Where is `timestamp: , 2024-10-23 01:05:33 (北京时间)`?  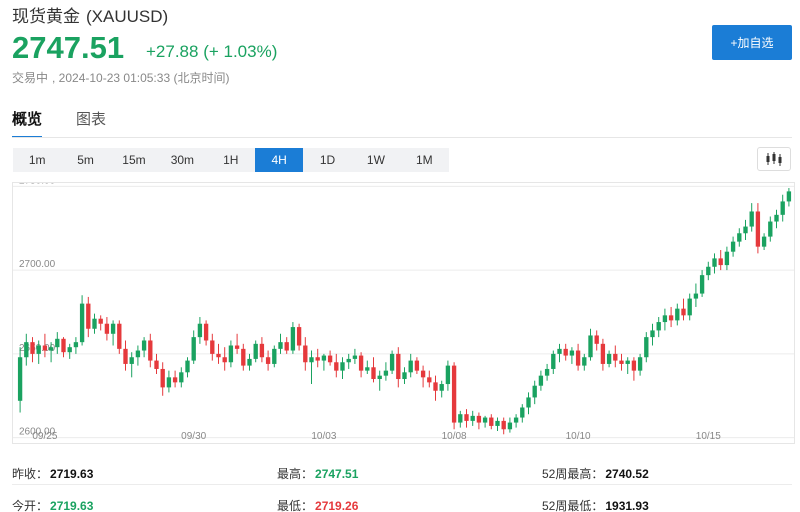
timestamp: , 2024-10-23 01:05:33 (北京时间) is located at coordinates (141, 78).